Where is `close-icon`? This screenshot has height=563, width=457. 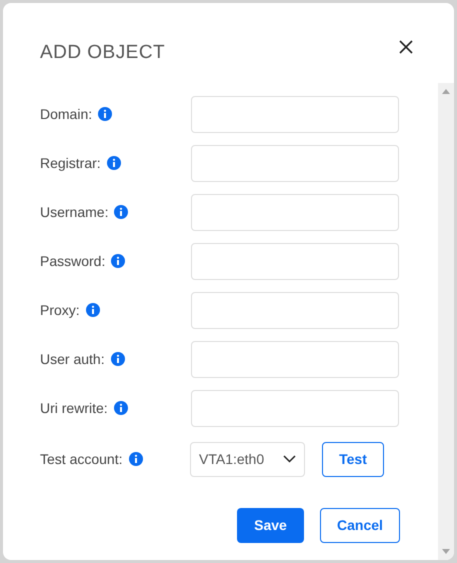
close-icon is located at coordinates (406, 47).